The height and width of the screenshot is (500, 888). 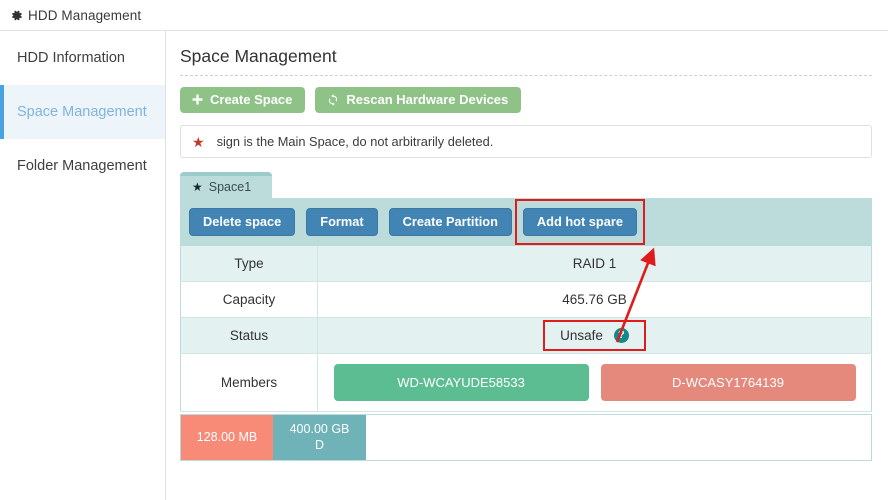 I want to click on sidebar-item-folder-management: Folder Management, so click(x=82, y=166).